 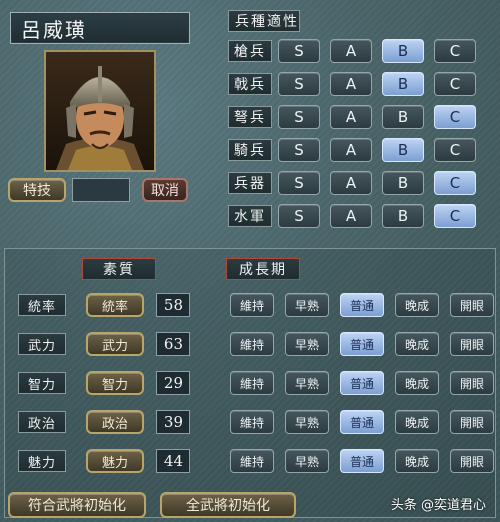 I want to click on growth-header-label: 成長期, so click(x=263, y=270).